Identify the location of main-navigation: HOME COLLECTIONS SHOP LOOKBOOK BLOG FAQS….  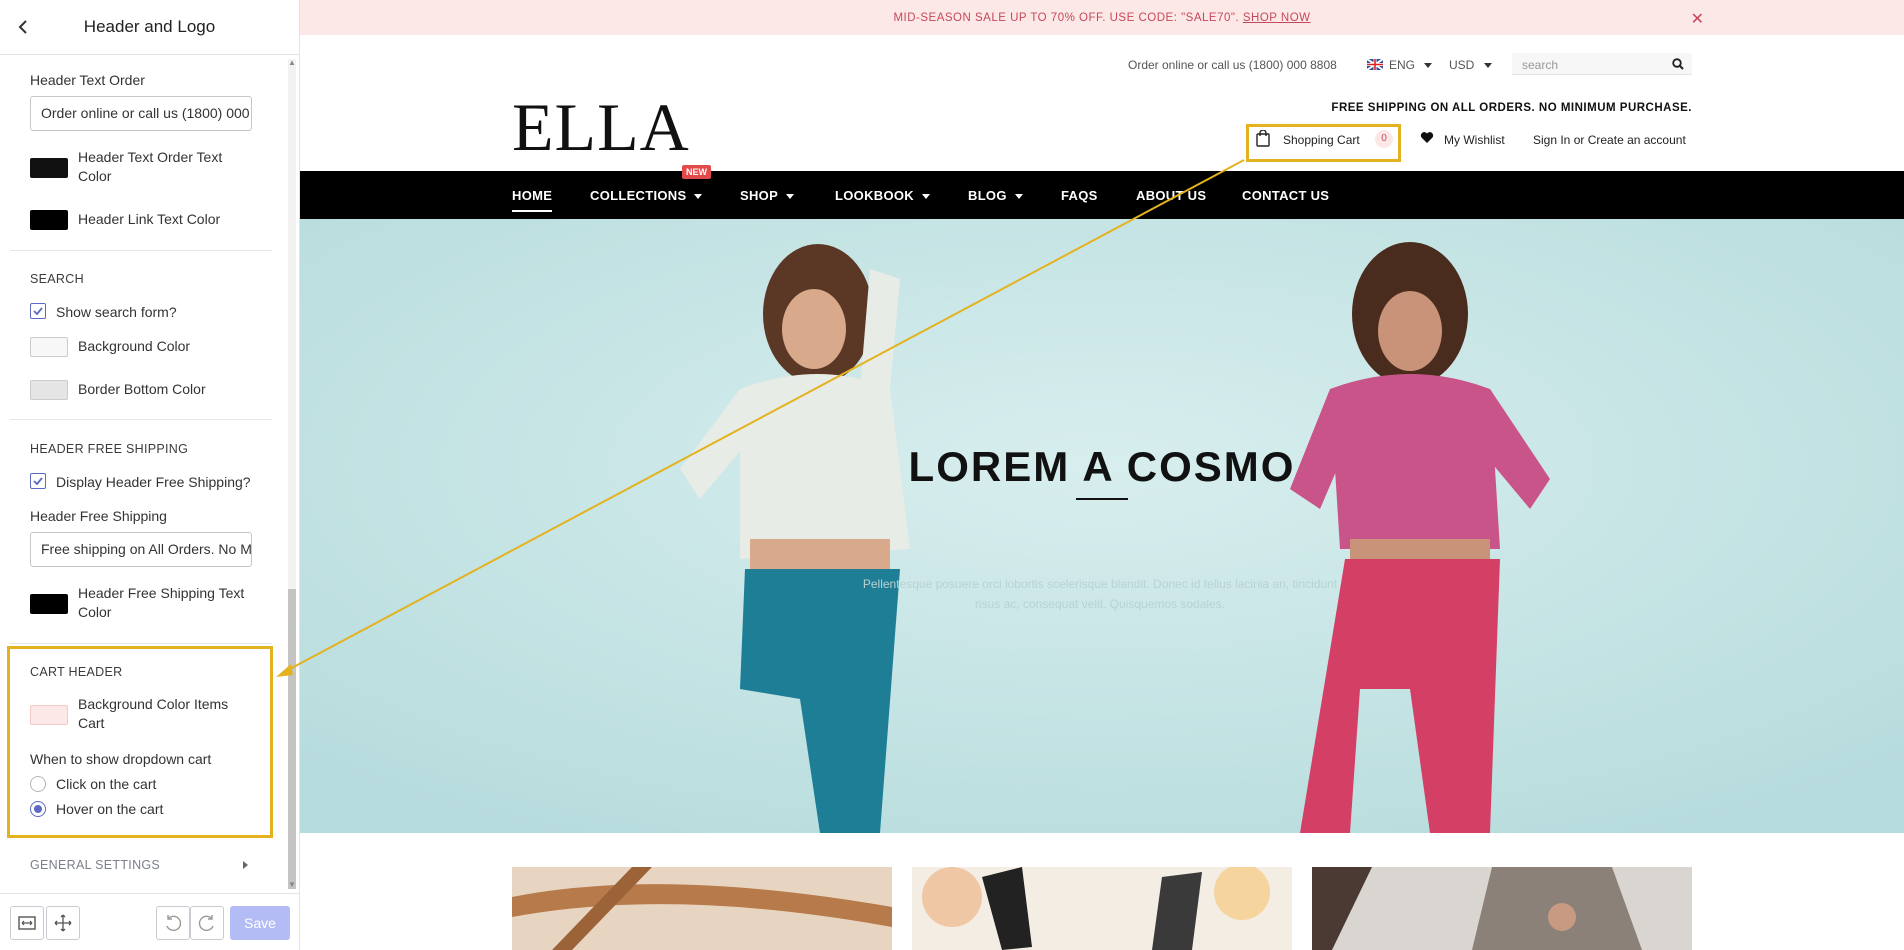
(1102, 195).